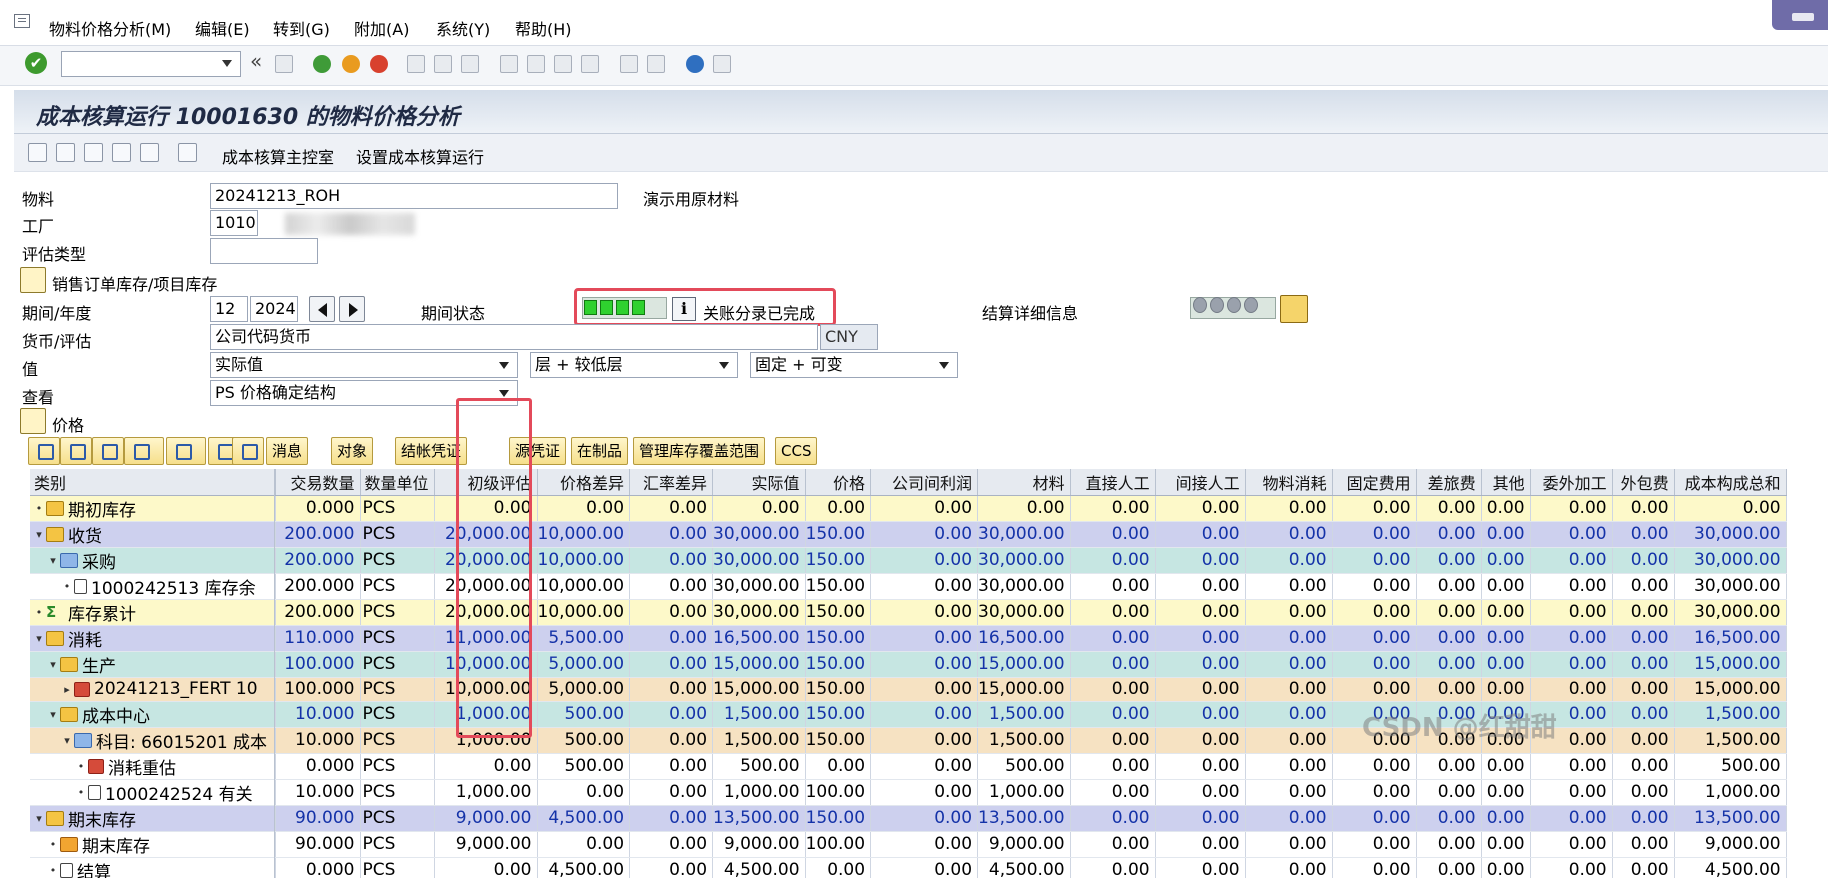  Describe the element at coordinates (854, 365) in the screenshot. I see `fixed-variable-select: 固定 + 可变` at that location.